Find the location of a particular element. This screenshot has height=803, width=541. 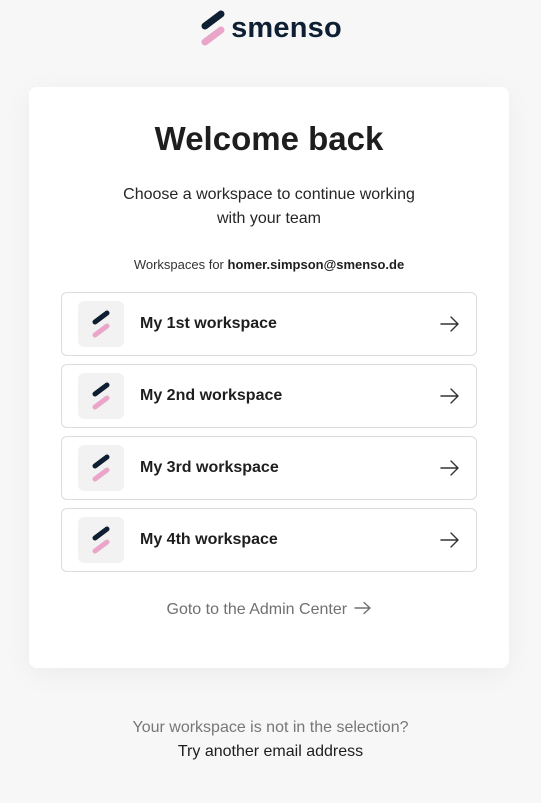

workspace-item-4: My 4th workspace is located at coordinates (269, 540).